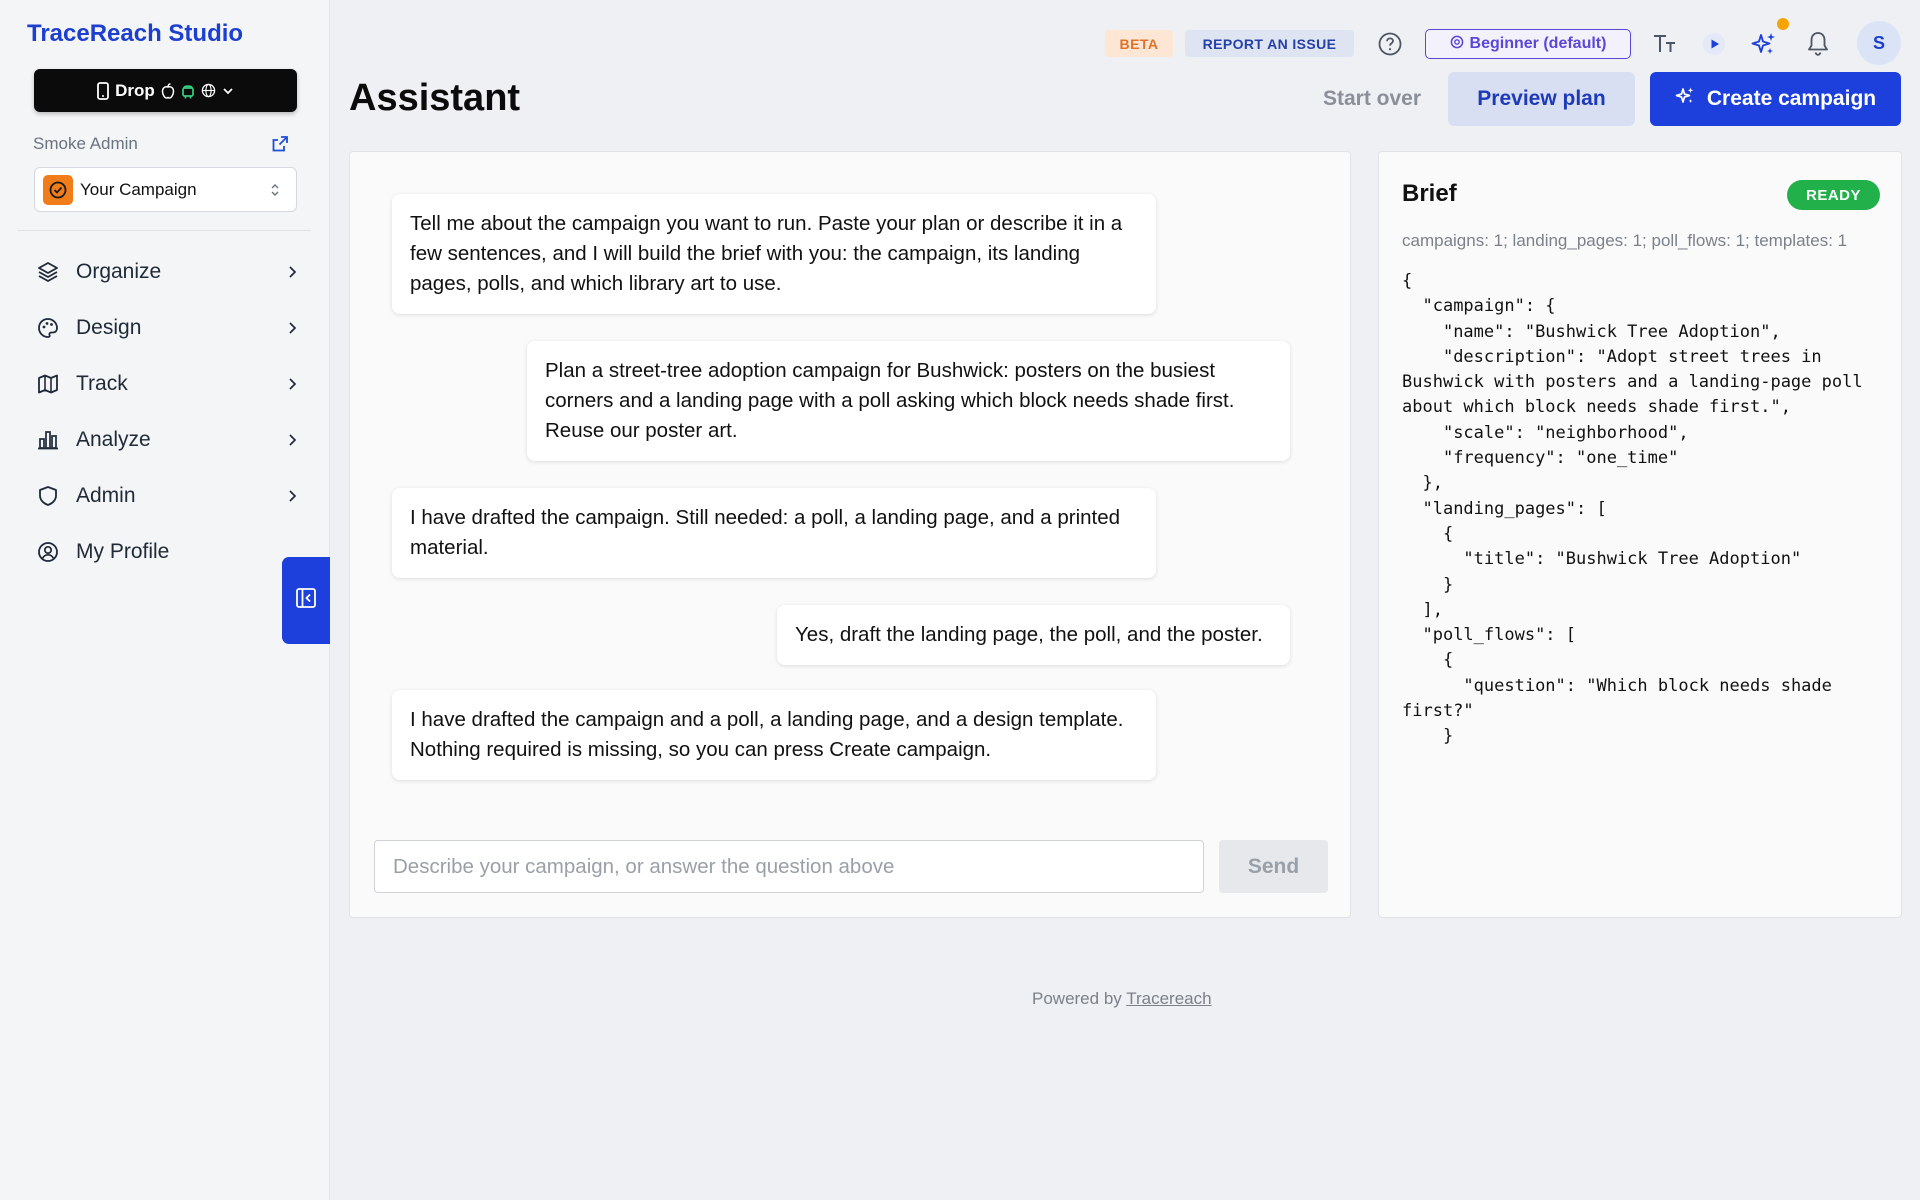  I want to click on text-size-icon, so click(1665, 44).